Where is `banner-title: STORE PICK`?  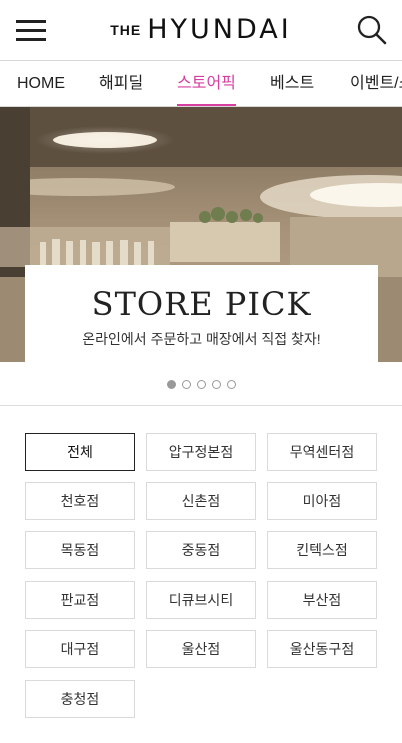
banner-title: STORE PICK is located at coordinates (201, 304).